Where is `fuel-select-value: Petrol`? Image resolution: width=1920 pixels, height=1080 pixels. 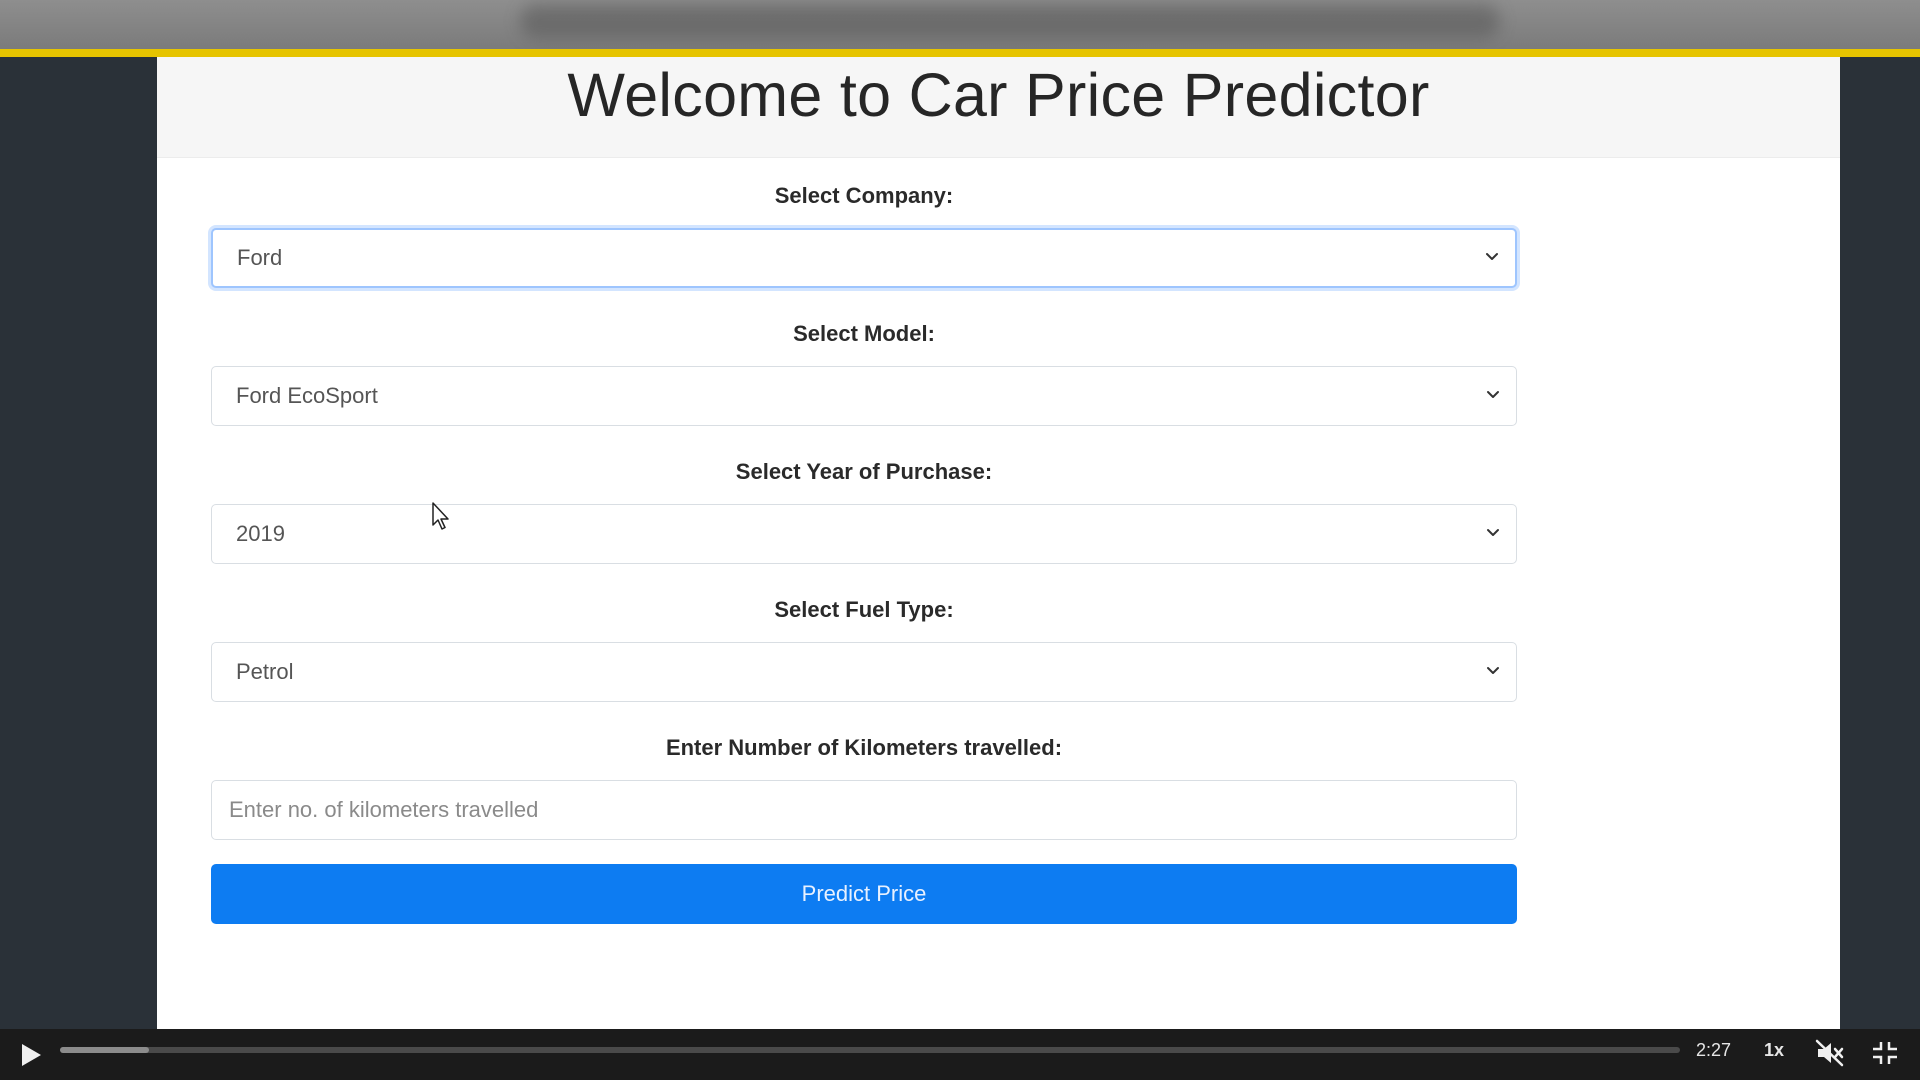 fuel-select-value: Petrol is located at coordinates (265, 671).